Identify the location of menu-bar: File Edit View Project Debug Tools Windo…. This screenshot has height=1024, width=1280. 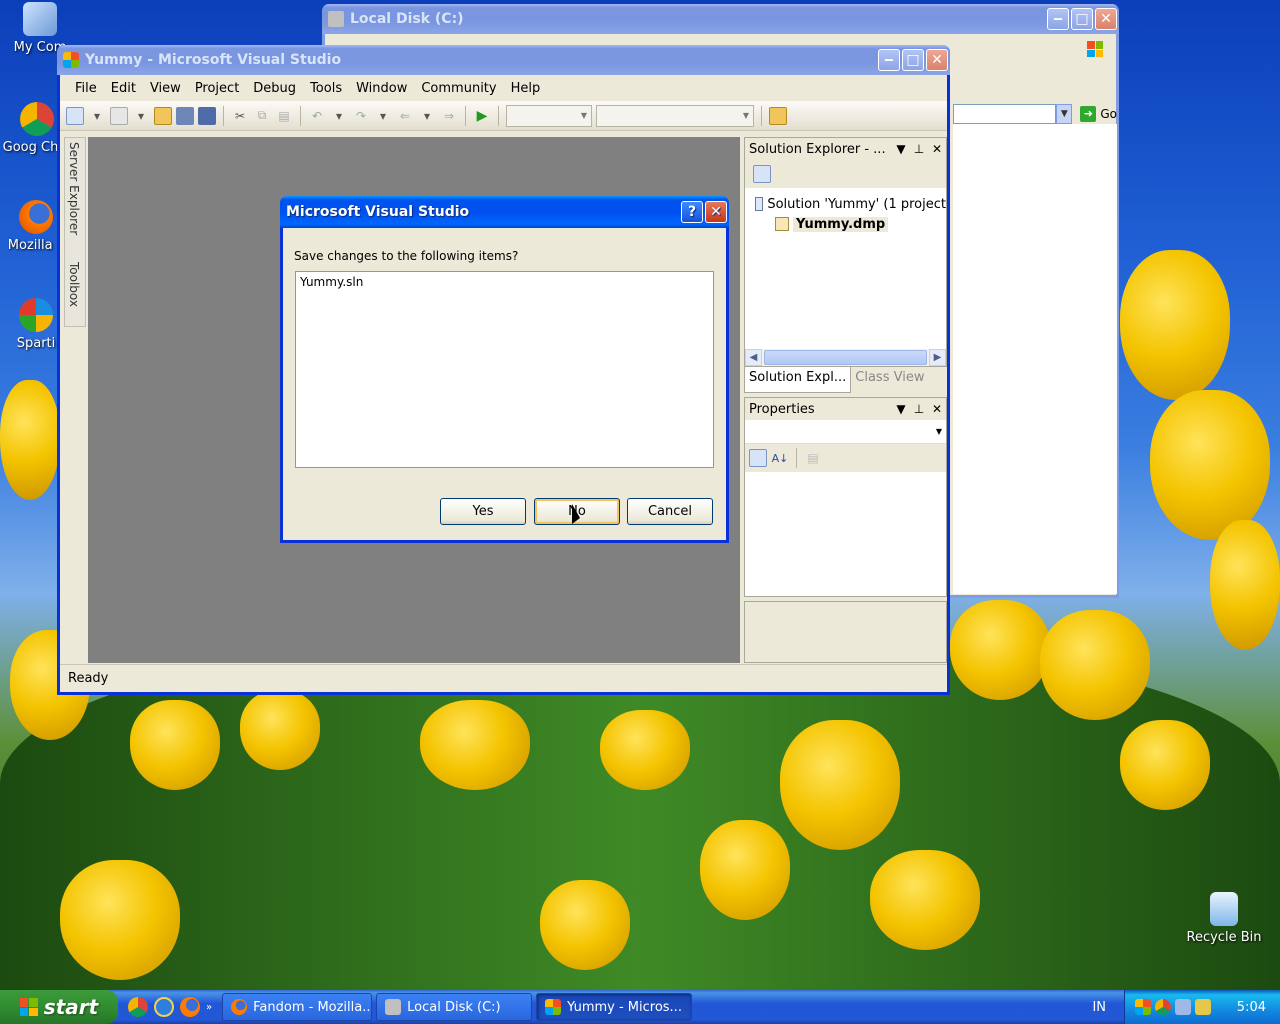
(503, 88).